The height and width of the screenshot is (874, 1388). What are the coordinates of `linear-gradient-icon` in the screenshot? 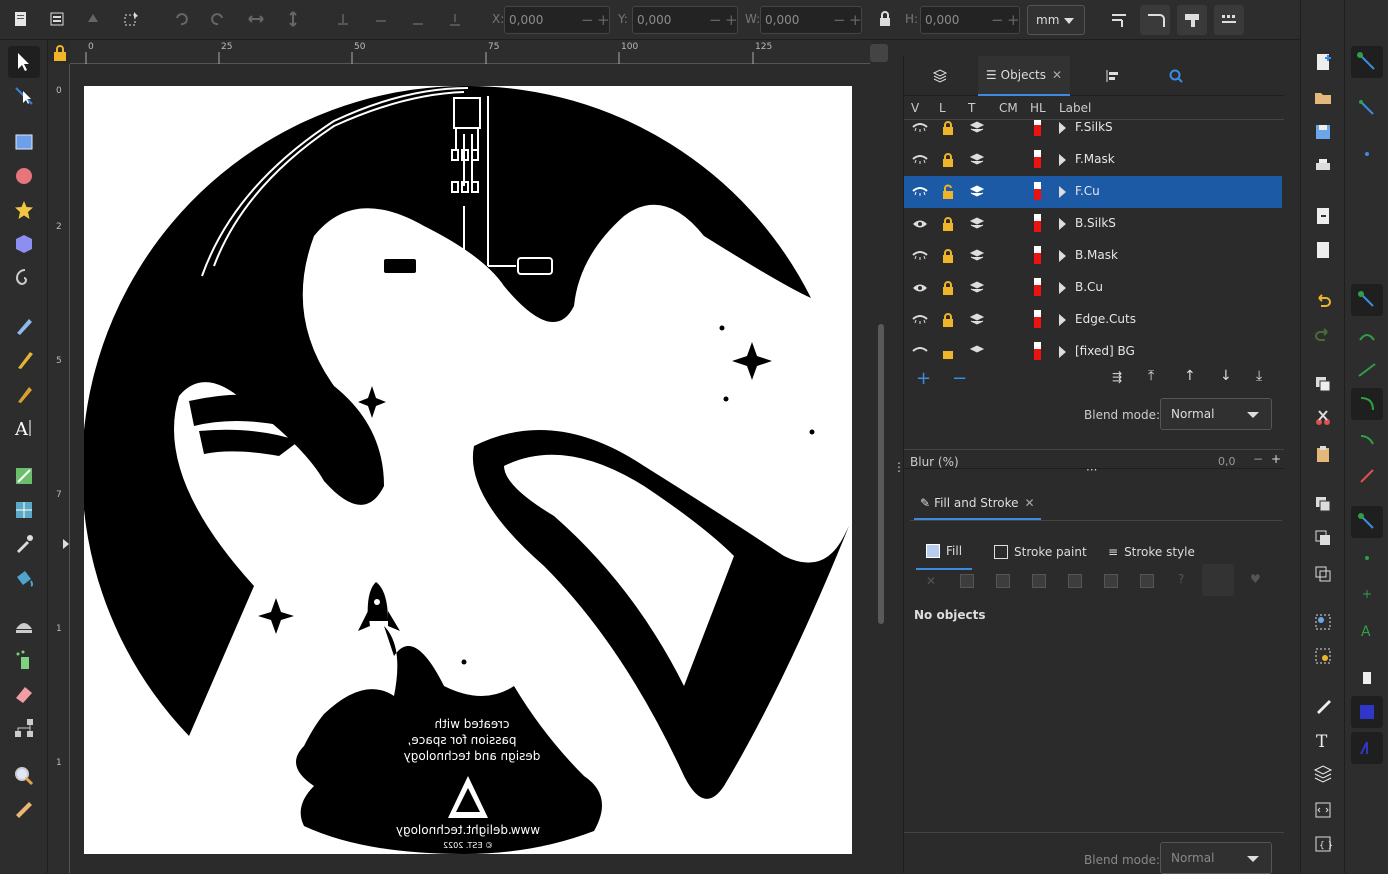 It's located at (1003, 581).